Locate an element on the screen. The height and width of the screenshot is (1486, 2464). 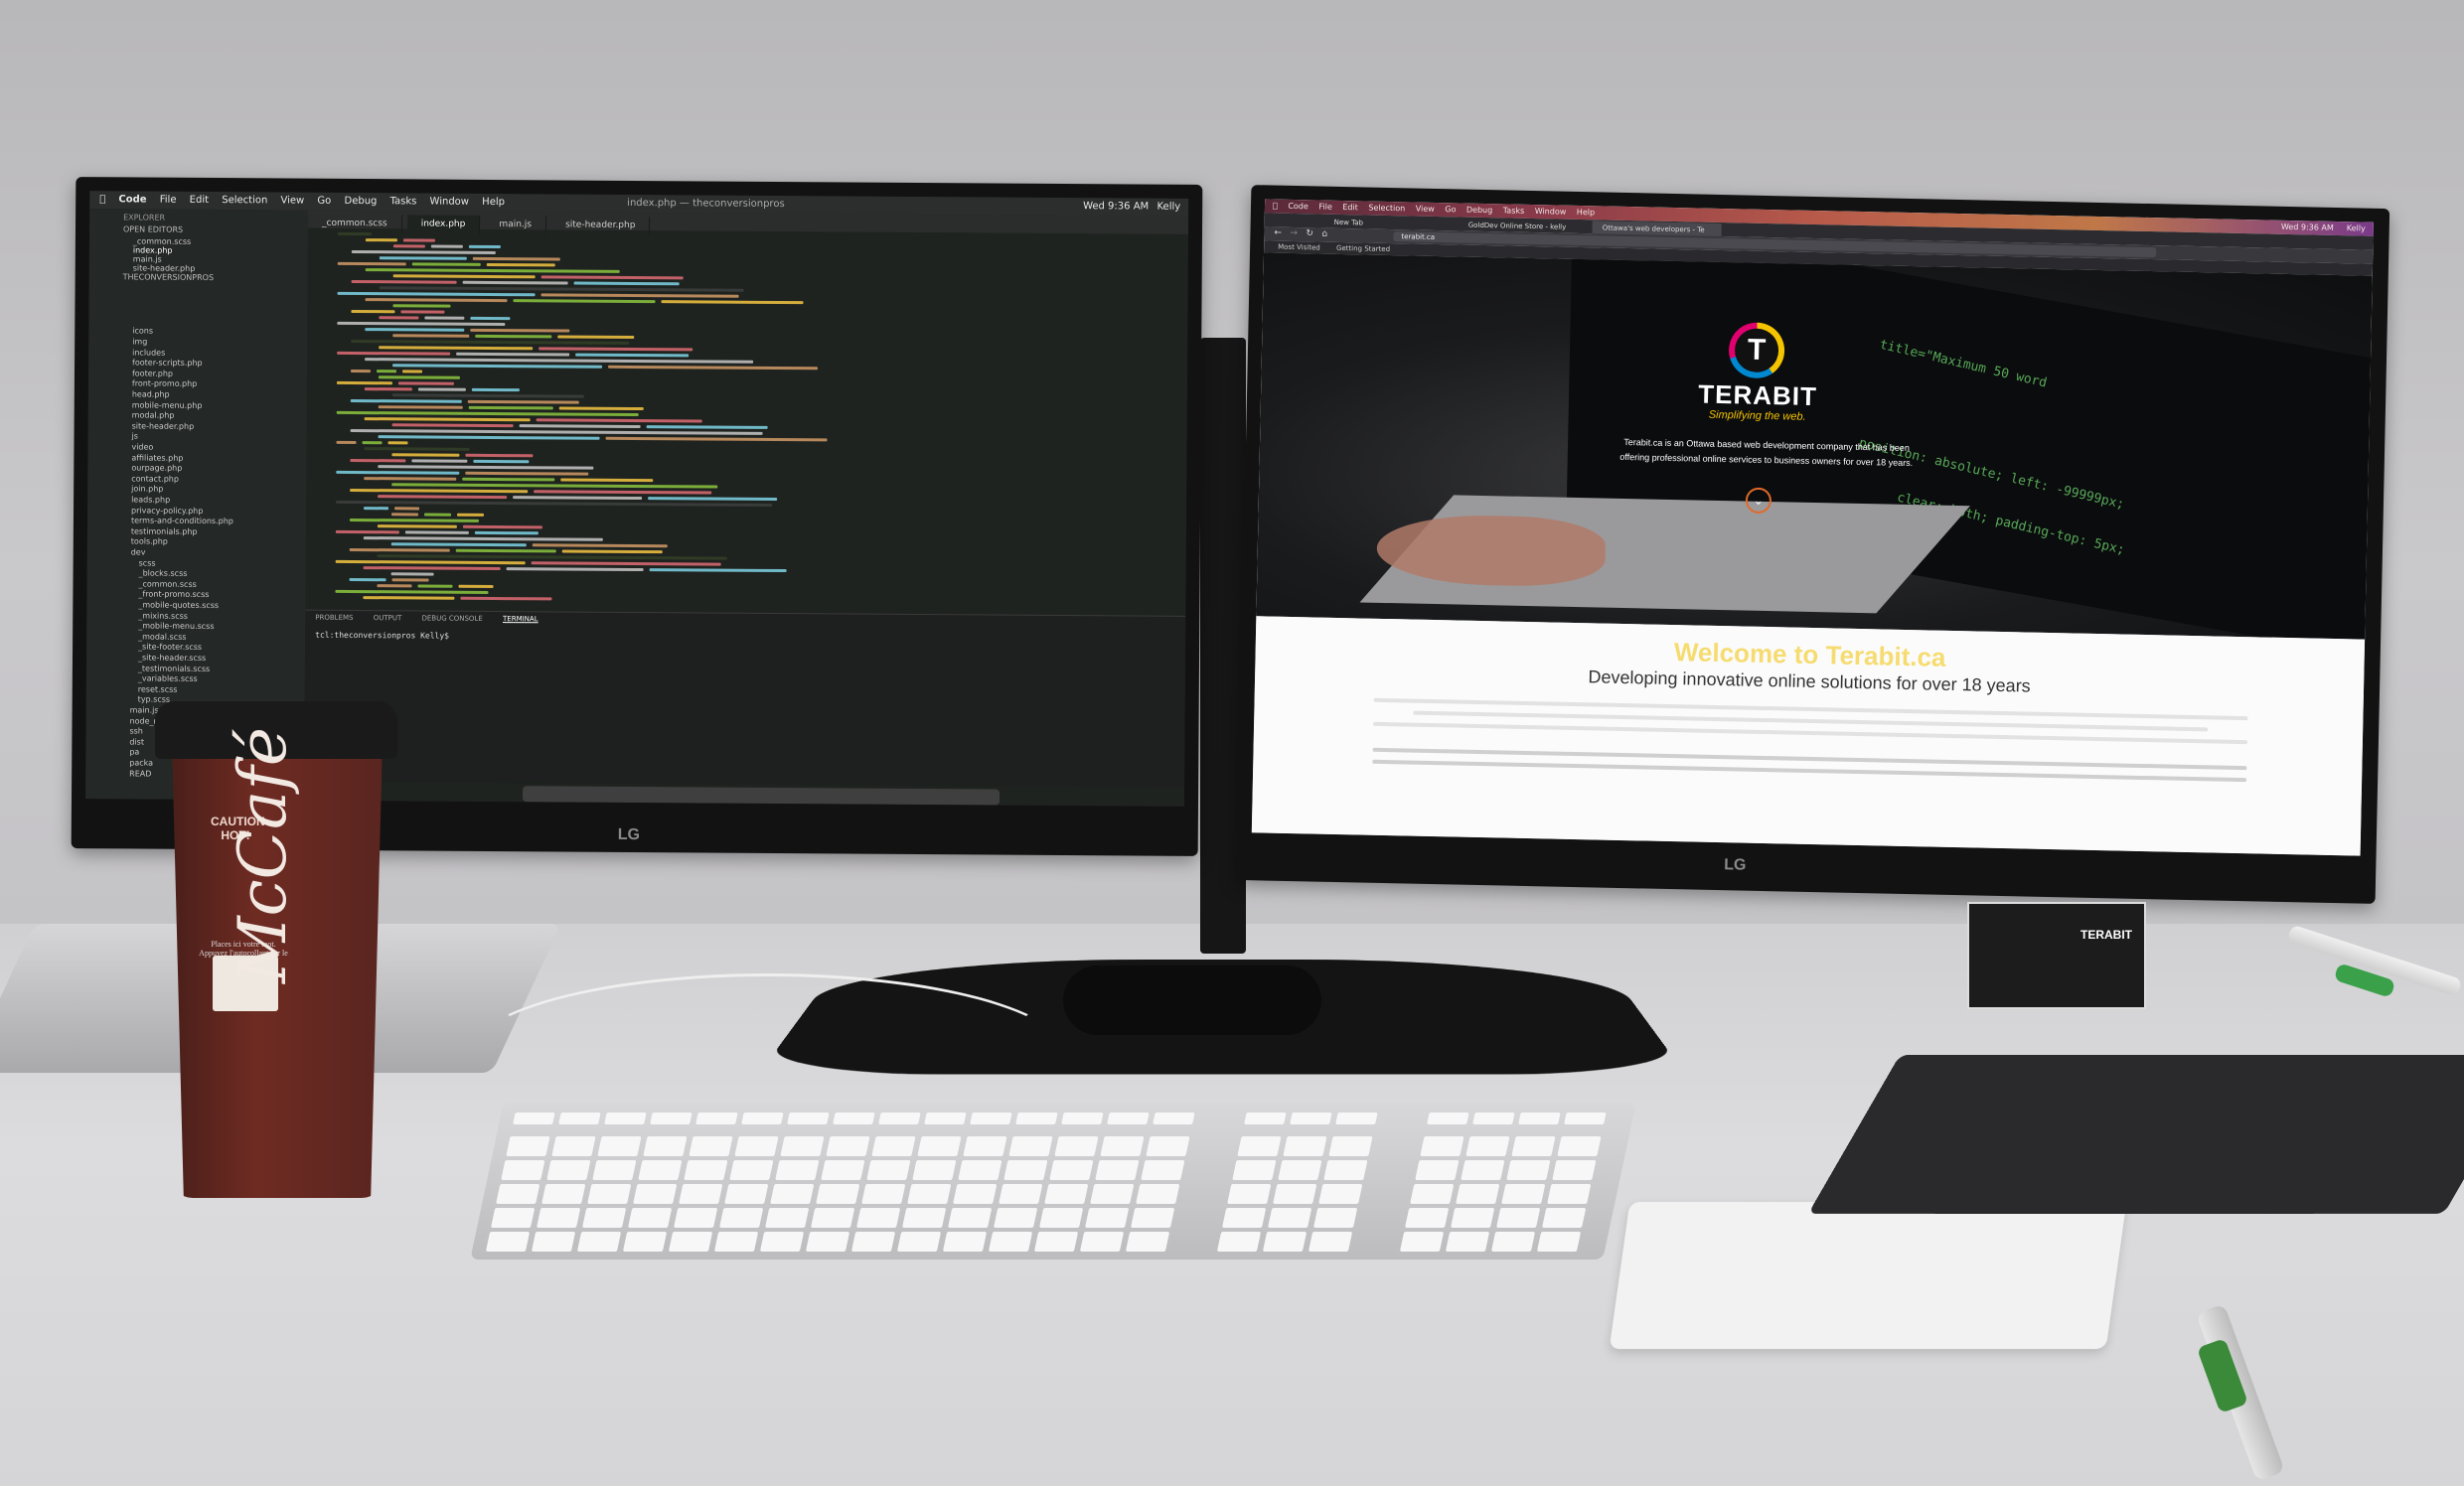
menu-help-r: Help is located at coordinates (1586, 213).